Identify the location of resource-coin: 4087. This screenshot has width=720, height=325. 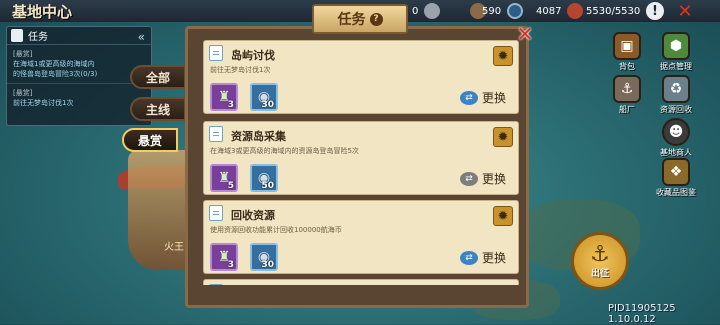
(534, 11).